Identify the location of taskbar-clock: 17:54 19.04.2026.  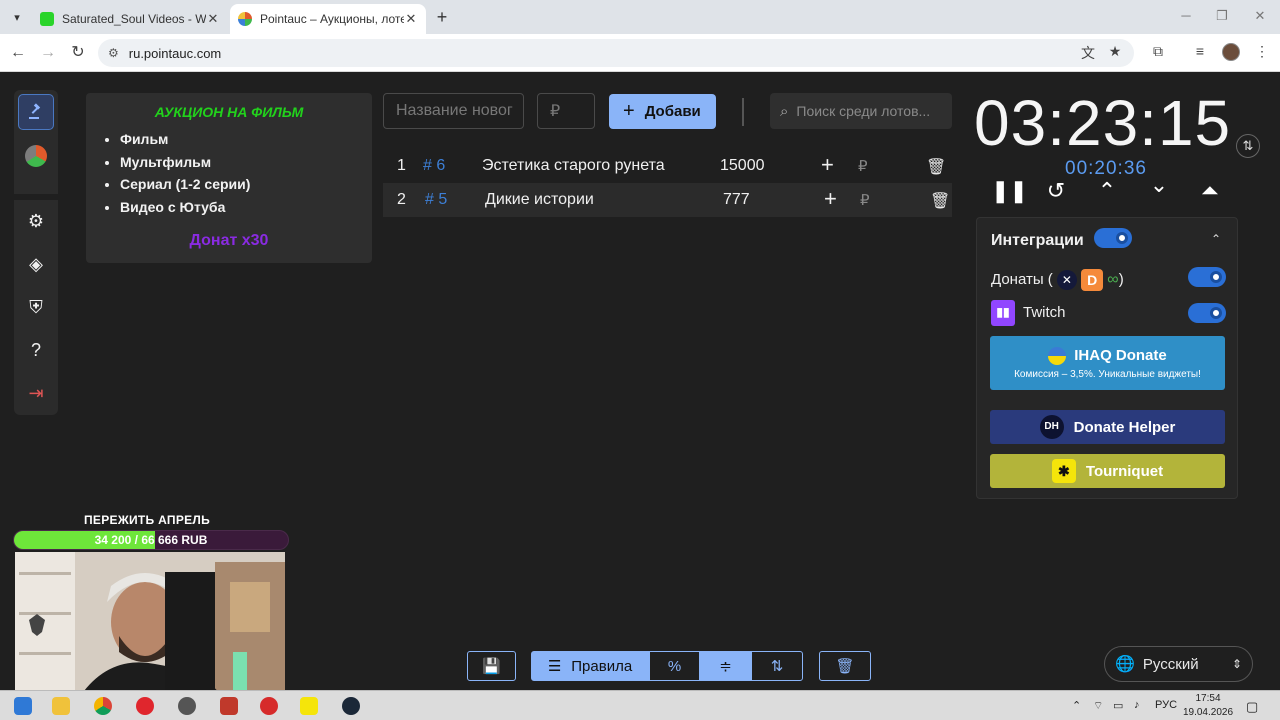
(1208, 705).